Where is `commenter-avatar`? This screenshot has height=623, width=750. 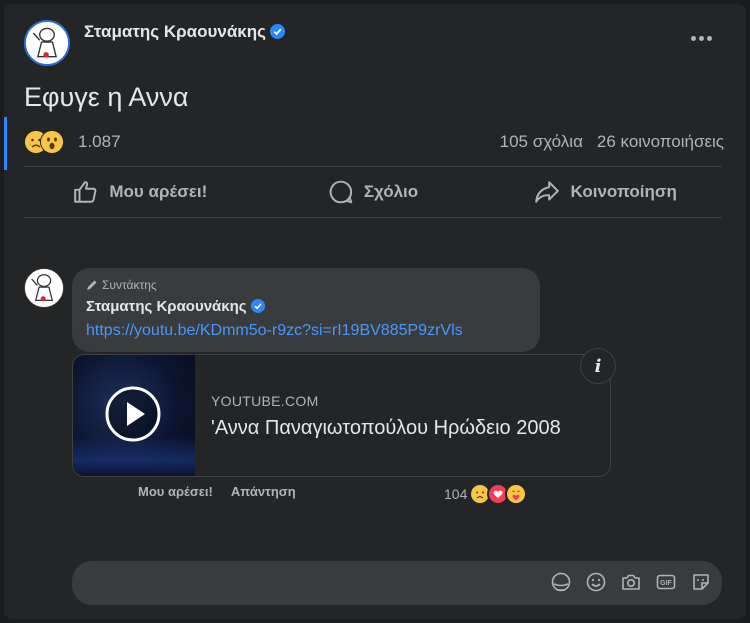 commenter-avatar is located at coordinates (44, 288).